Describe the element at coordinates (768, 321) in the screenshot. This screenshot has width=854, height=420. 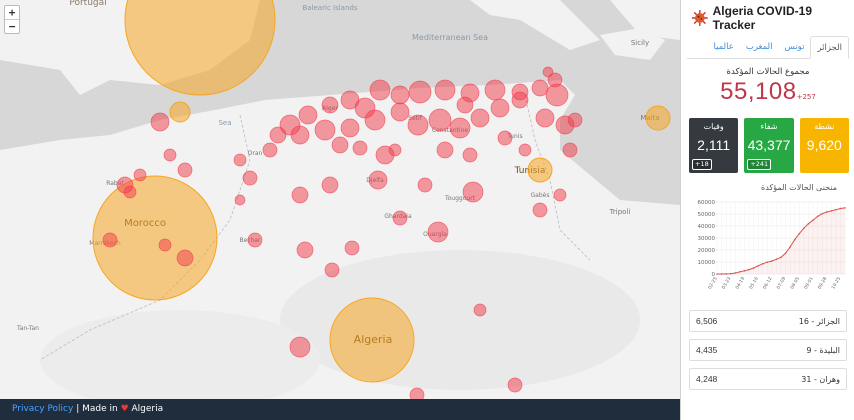
I see `wilaya-row: 6,506 16 - الجزائر` at that location.